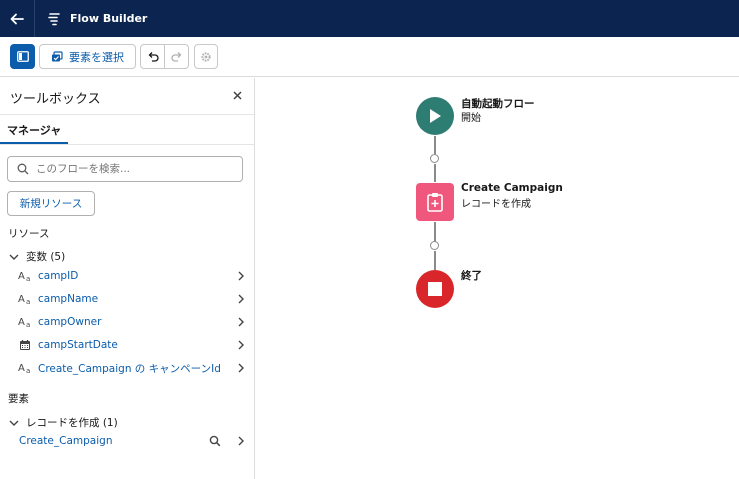 The width and height of the screenshot is (739, 479). Describe the element at coordinates (68, 299) in the screenshot. I see `variable-name: campName` at that location.